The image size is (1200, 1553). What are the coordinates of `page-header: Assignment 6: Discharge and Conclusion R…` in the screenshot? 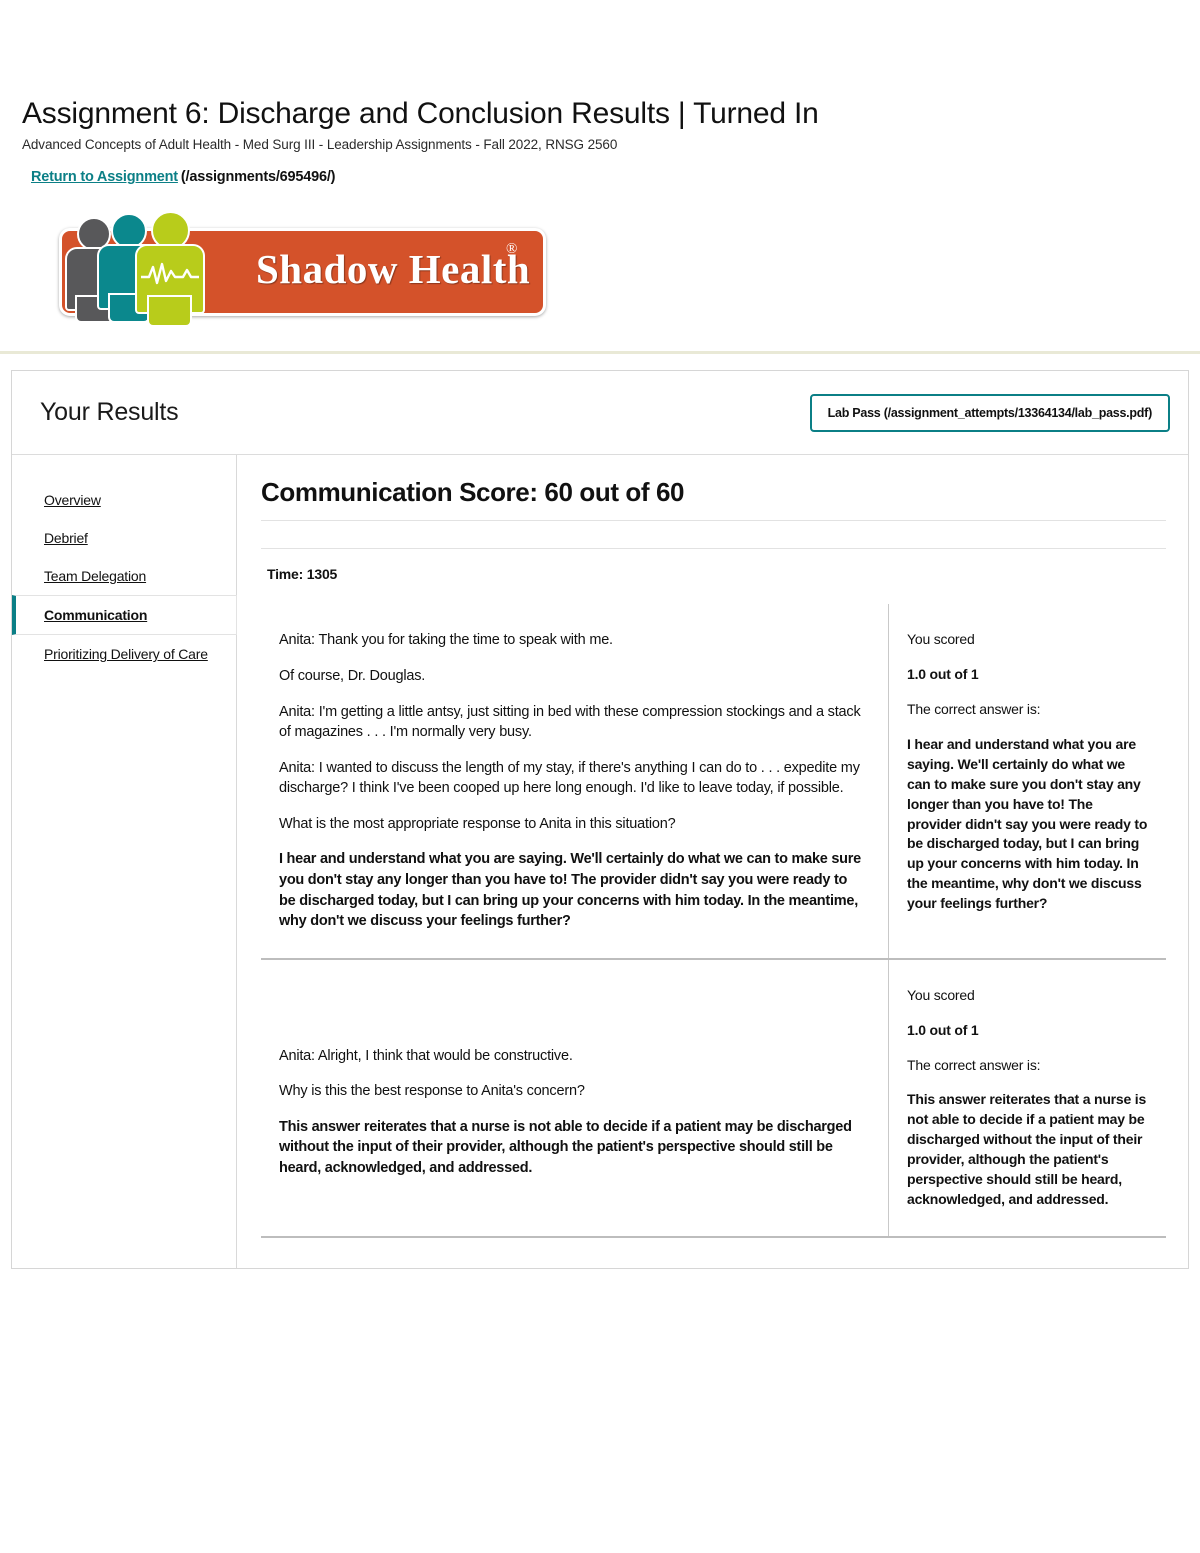 It's located at (600, 92).